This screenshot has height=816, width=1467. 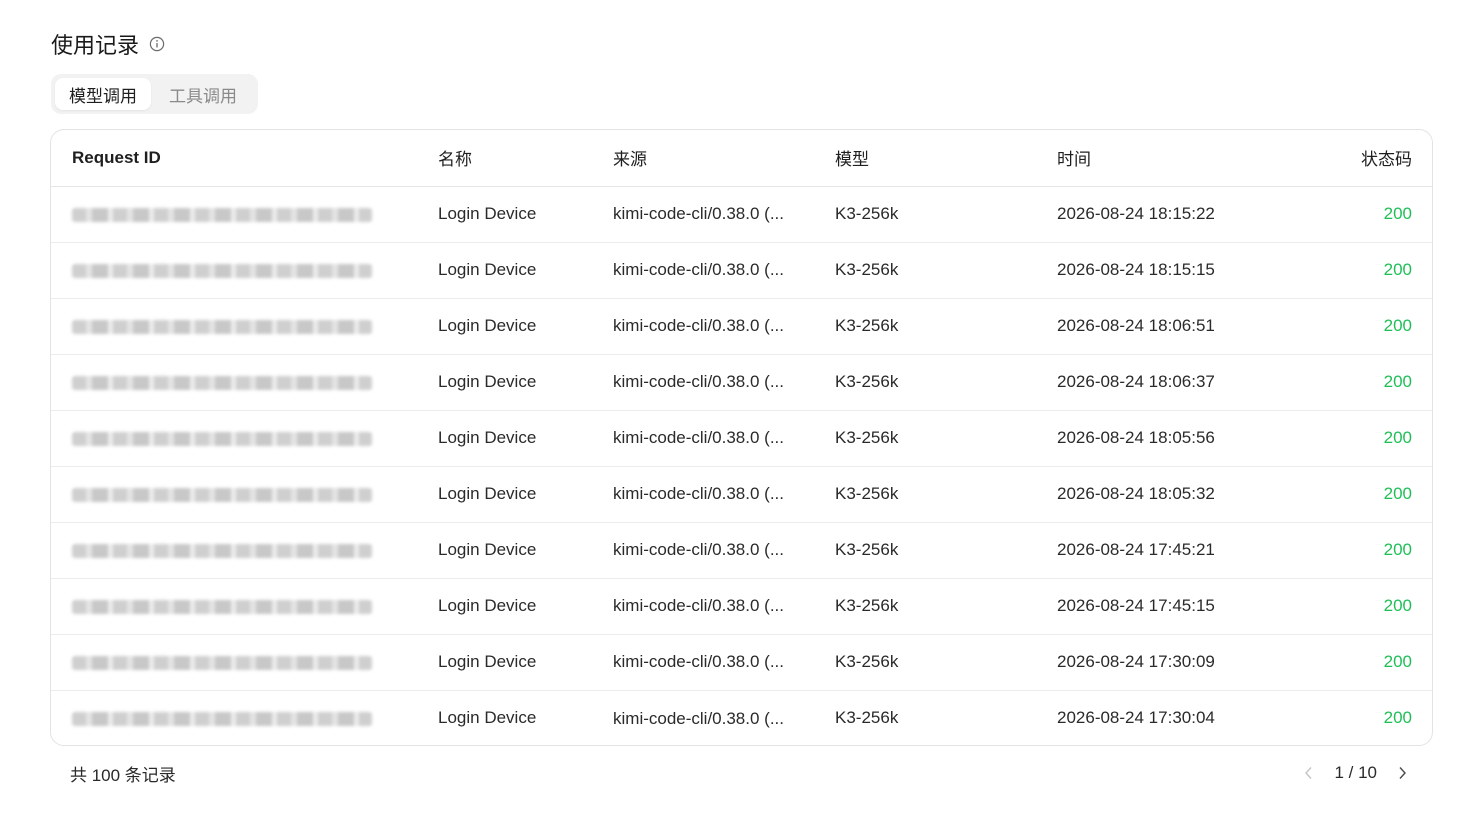 I want to click on title-row: 使用记录, so click(x=108, y=44).